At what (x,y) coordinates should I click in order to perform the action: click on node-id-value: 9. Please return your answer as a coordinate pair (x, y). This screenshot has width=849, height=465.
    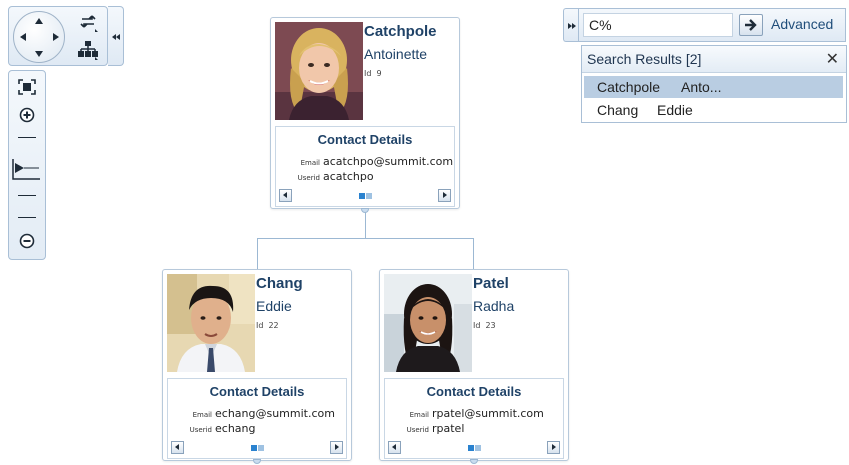
    Looking at the image, I should click on (379, 73).